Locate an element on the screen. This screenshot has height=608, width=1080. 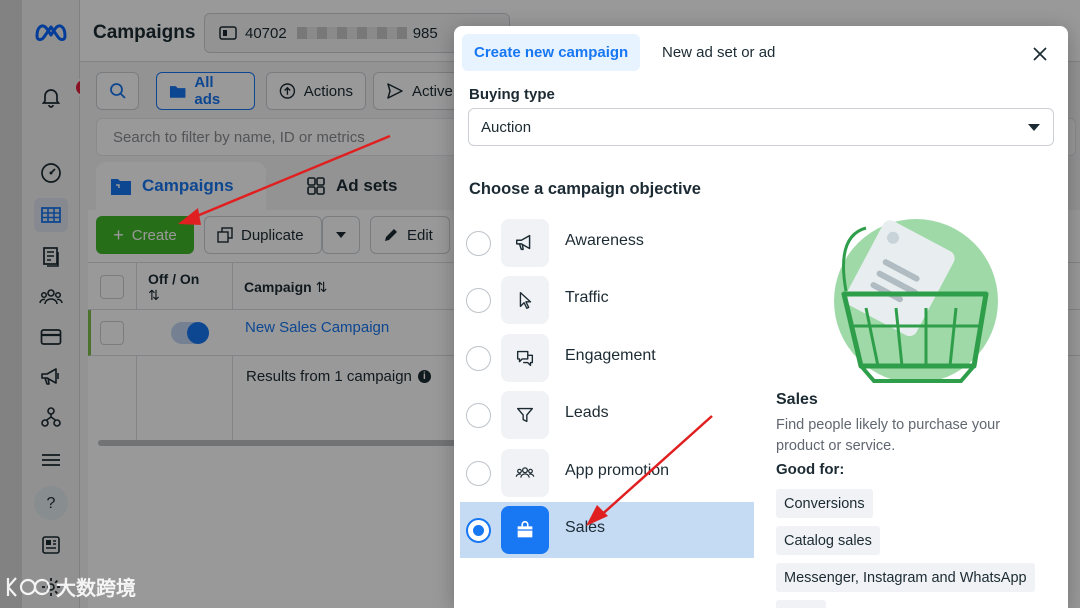
objective-label: Engagement is located at coordinates (610, 355).